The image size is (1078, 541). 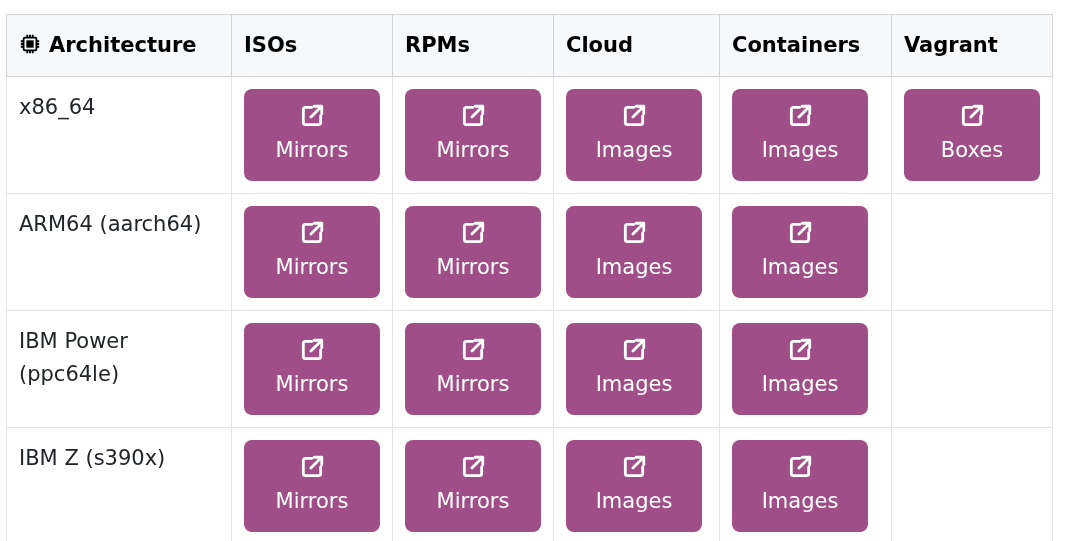 I want to click on column-header: ISOs, so click(x=271, y=44).